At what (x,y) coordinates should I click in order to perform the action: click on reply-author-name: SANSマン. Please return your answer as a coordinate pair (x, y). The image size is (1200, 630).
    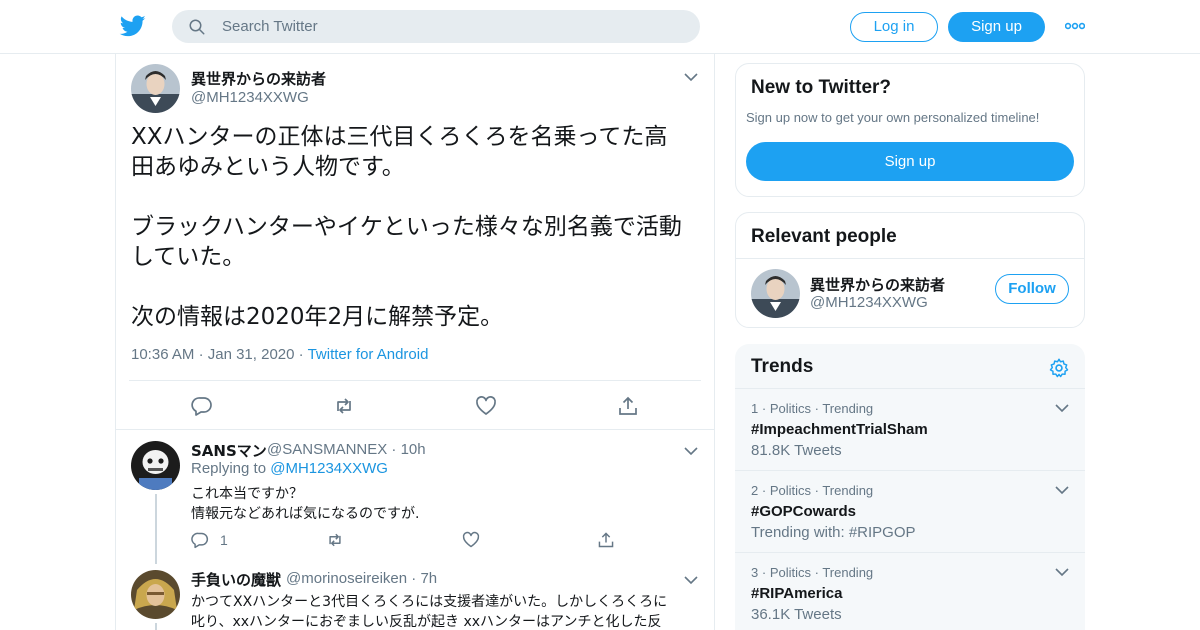
    Looking at the image, I should click on (229, 450).